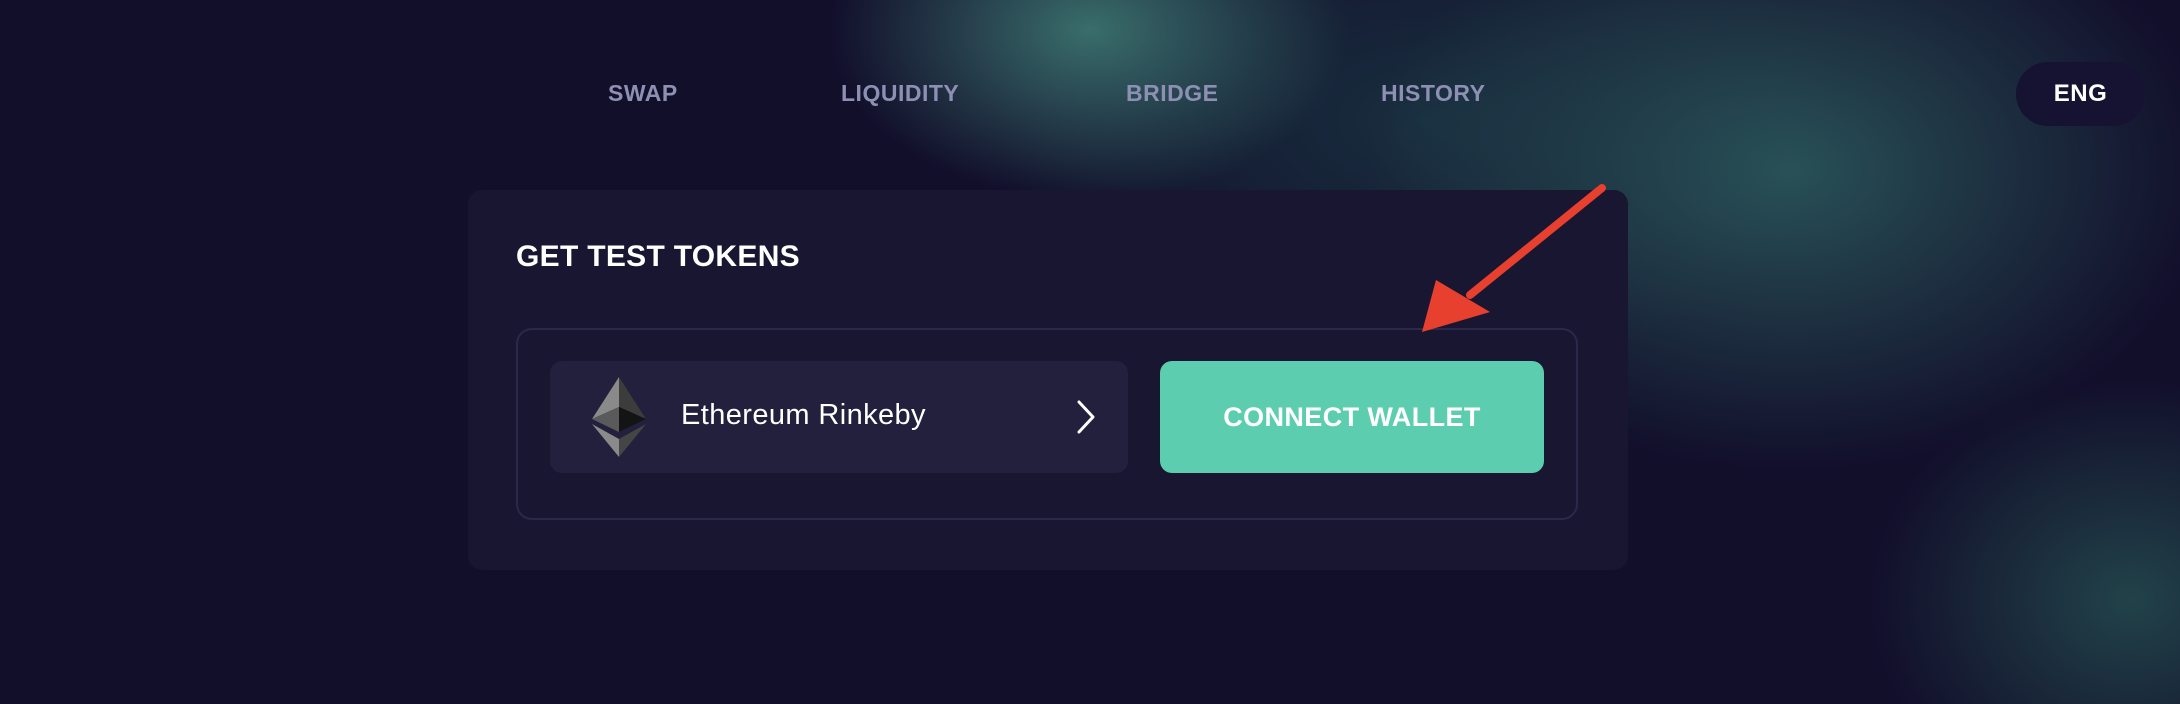 This screenshot has height=704, width=2180. I want to click on top-nav: SWAP LIQUIDITY BRIDGE HISTORY, so click(1090, 93).